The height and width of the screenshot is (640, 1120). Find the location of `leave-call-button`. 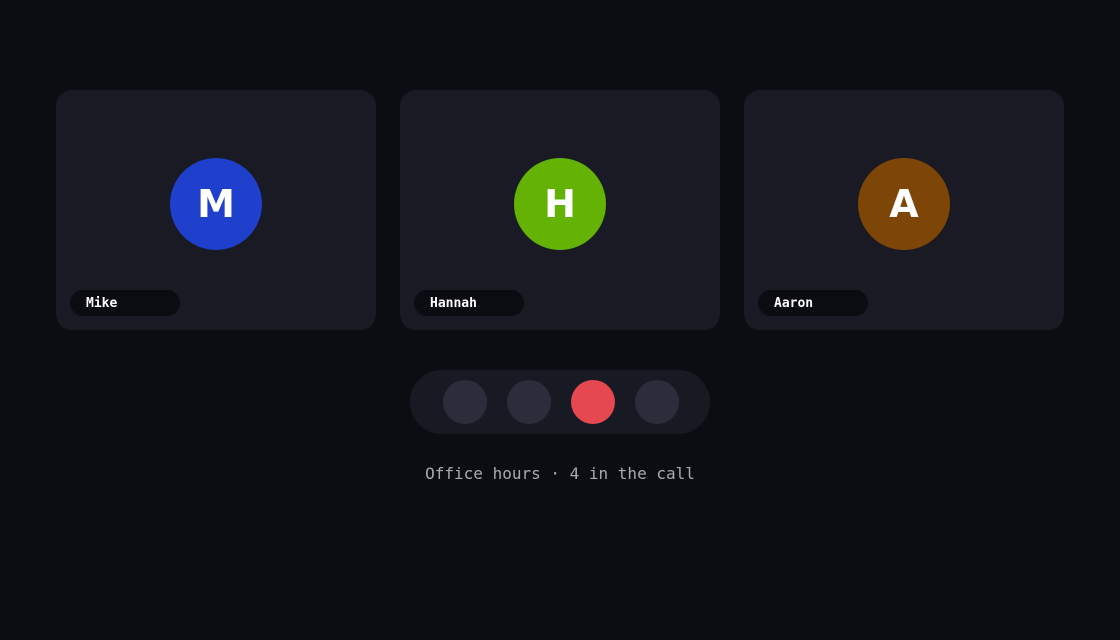

leave-call-button is located at coordinates (593, 402).